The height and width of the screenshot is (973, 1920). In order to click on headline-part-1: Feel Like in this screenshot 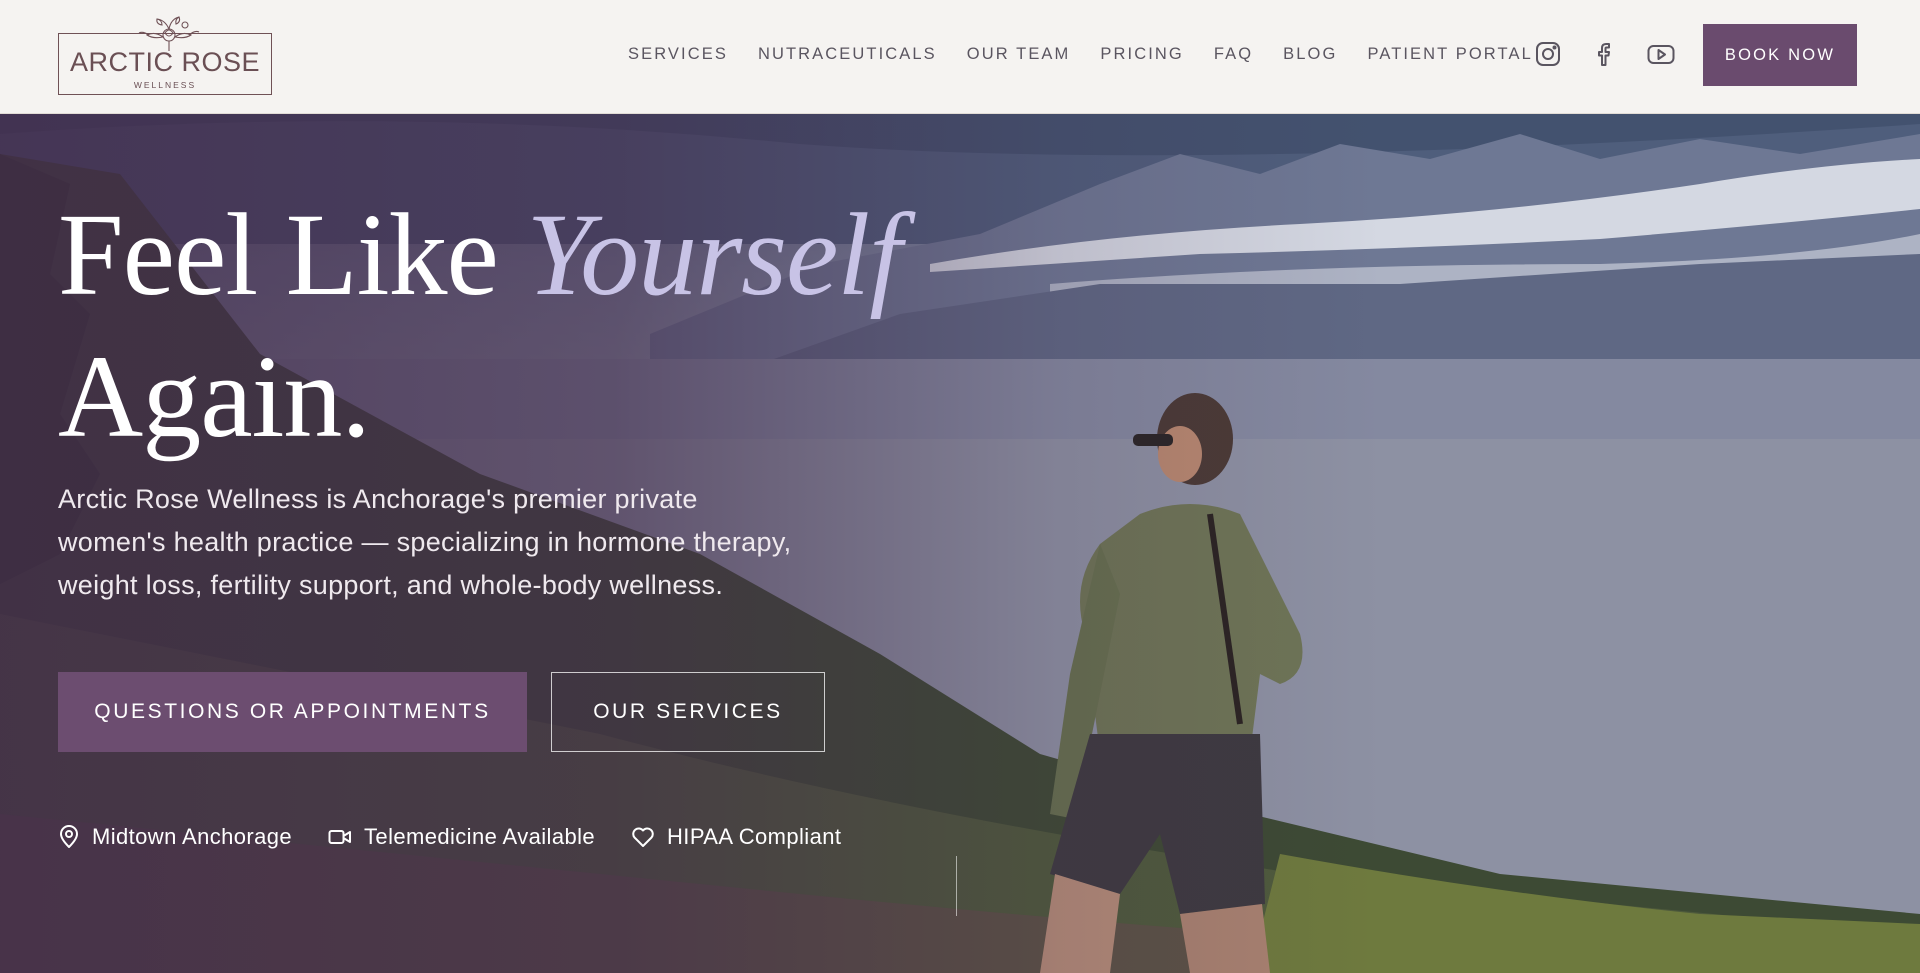, I will do `click(292, 254)`.